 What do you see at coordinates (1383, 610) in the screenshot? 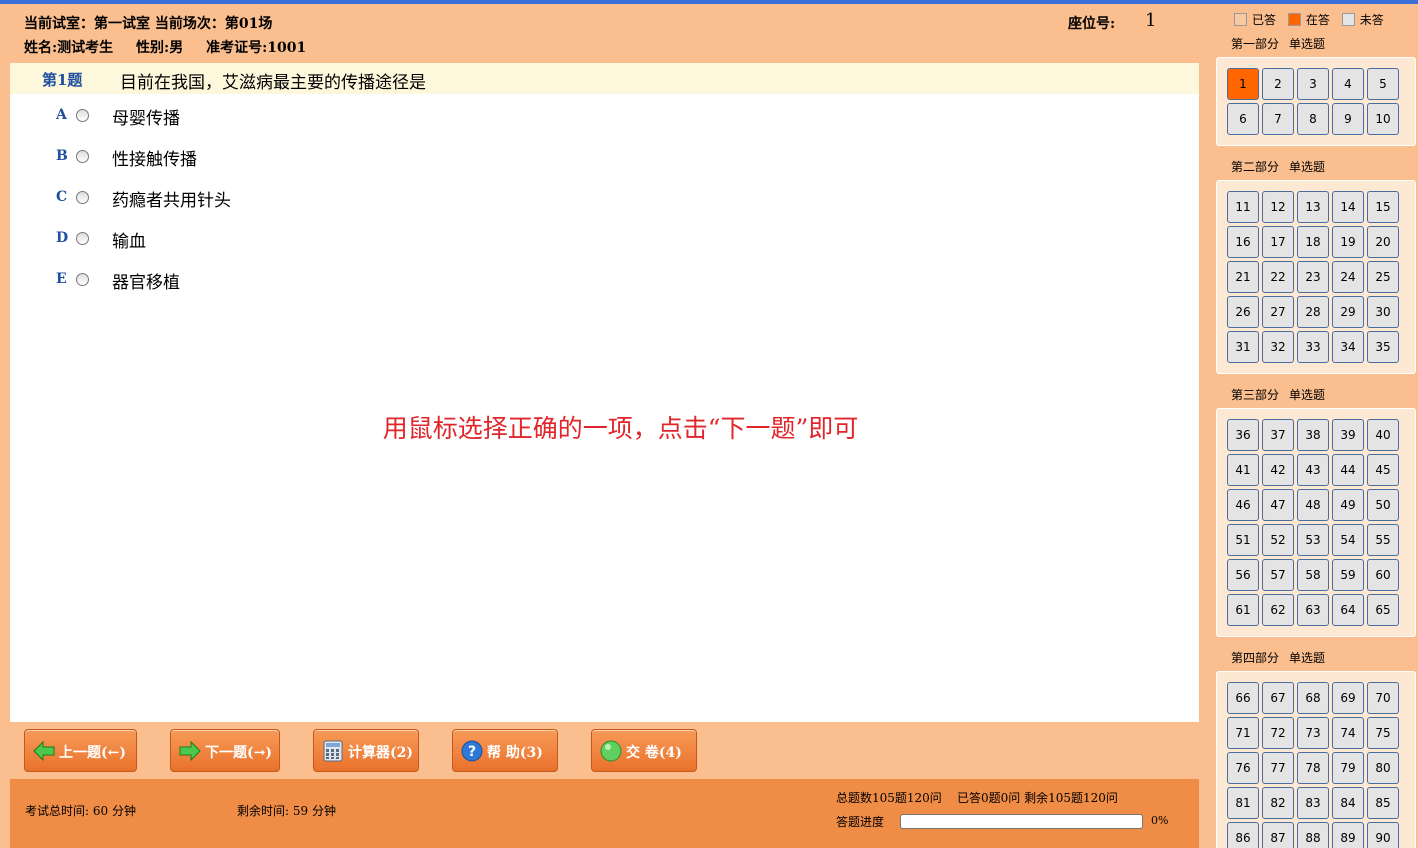
I see `question-nav-button: 65` at bounding box center [1383, 610].